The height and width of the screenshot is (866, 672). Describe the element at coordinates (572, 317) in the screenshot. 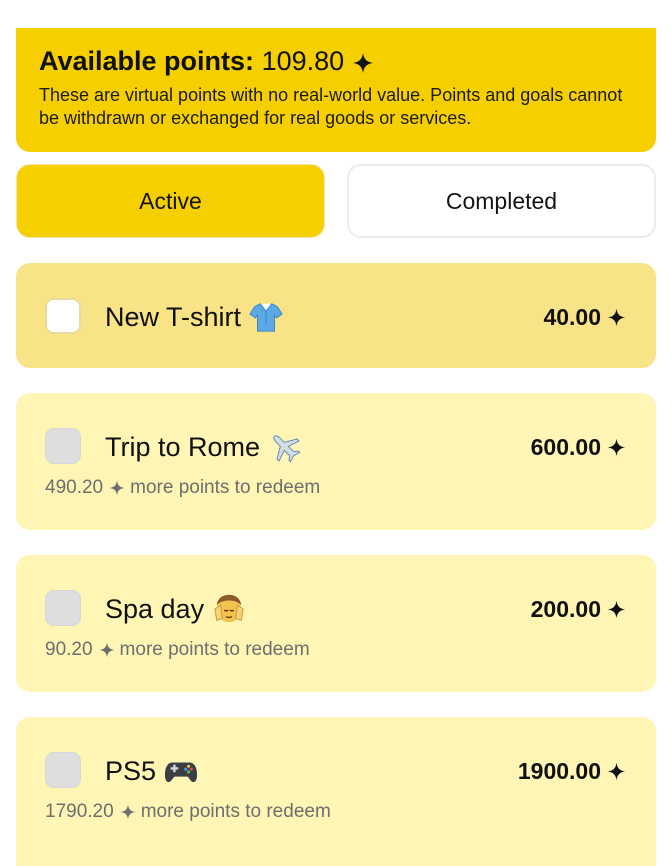

I see `goal-cost-value: 40.00` at that location.